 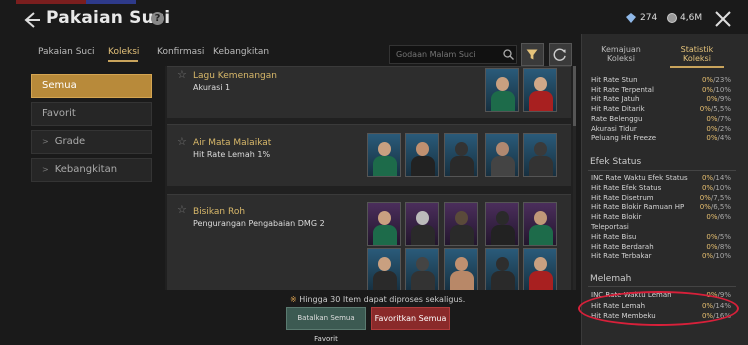 I want to click on collection-card: ☆ Lagu Kemenangan Akurasi 1, so click(x=369, y=92).